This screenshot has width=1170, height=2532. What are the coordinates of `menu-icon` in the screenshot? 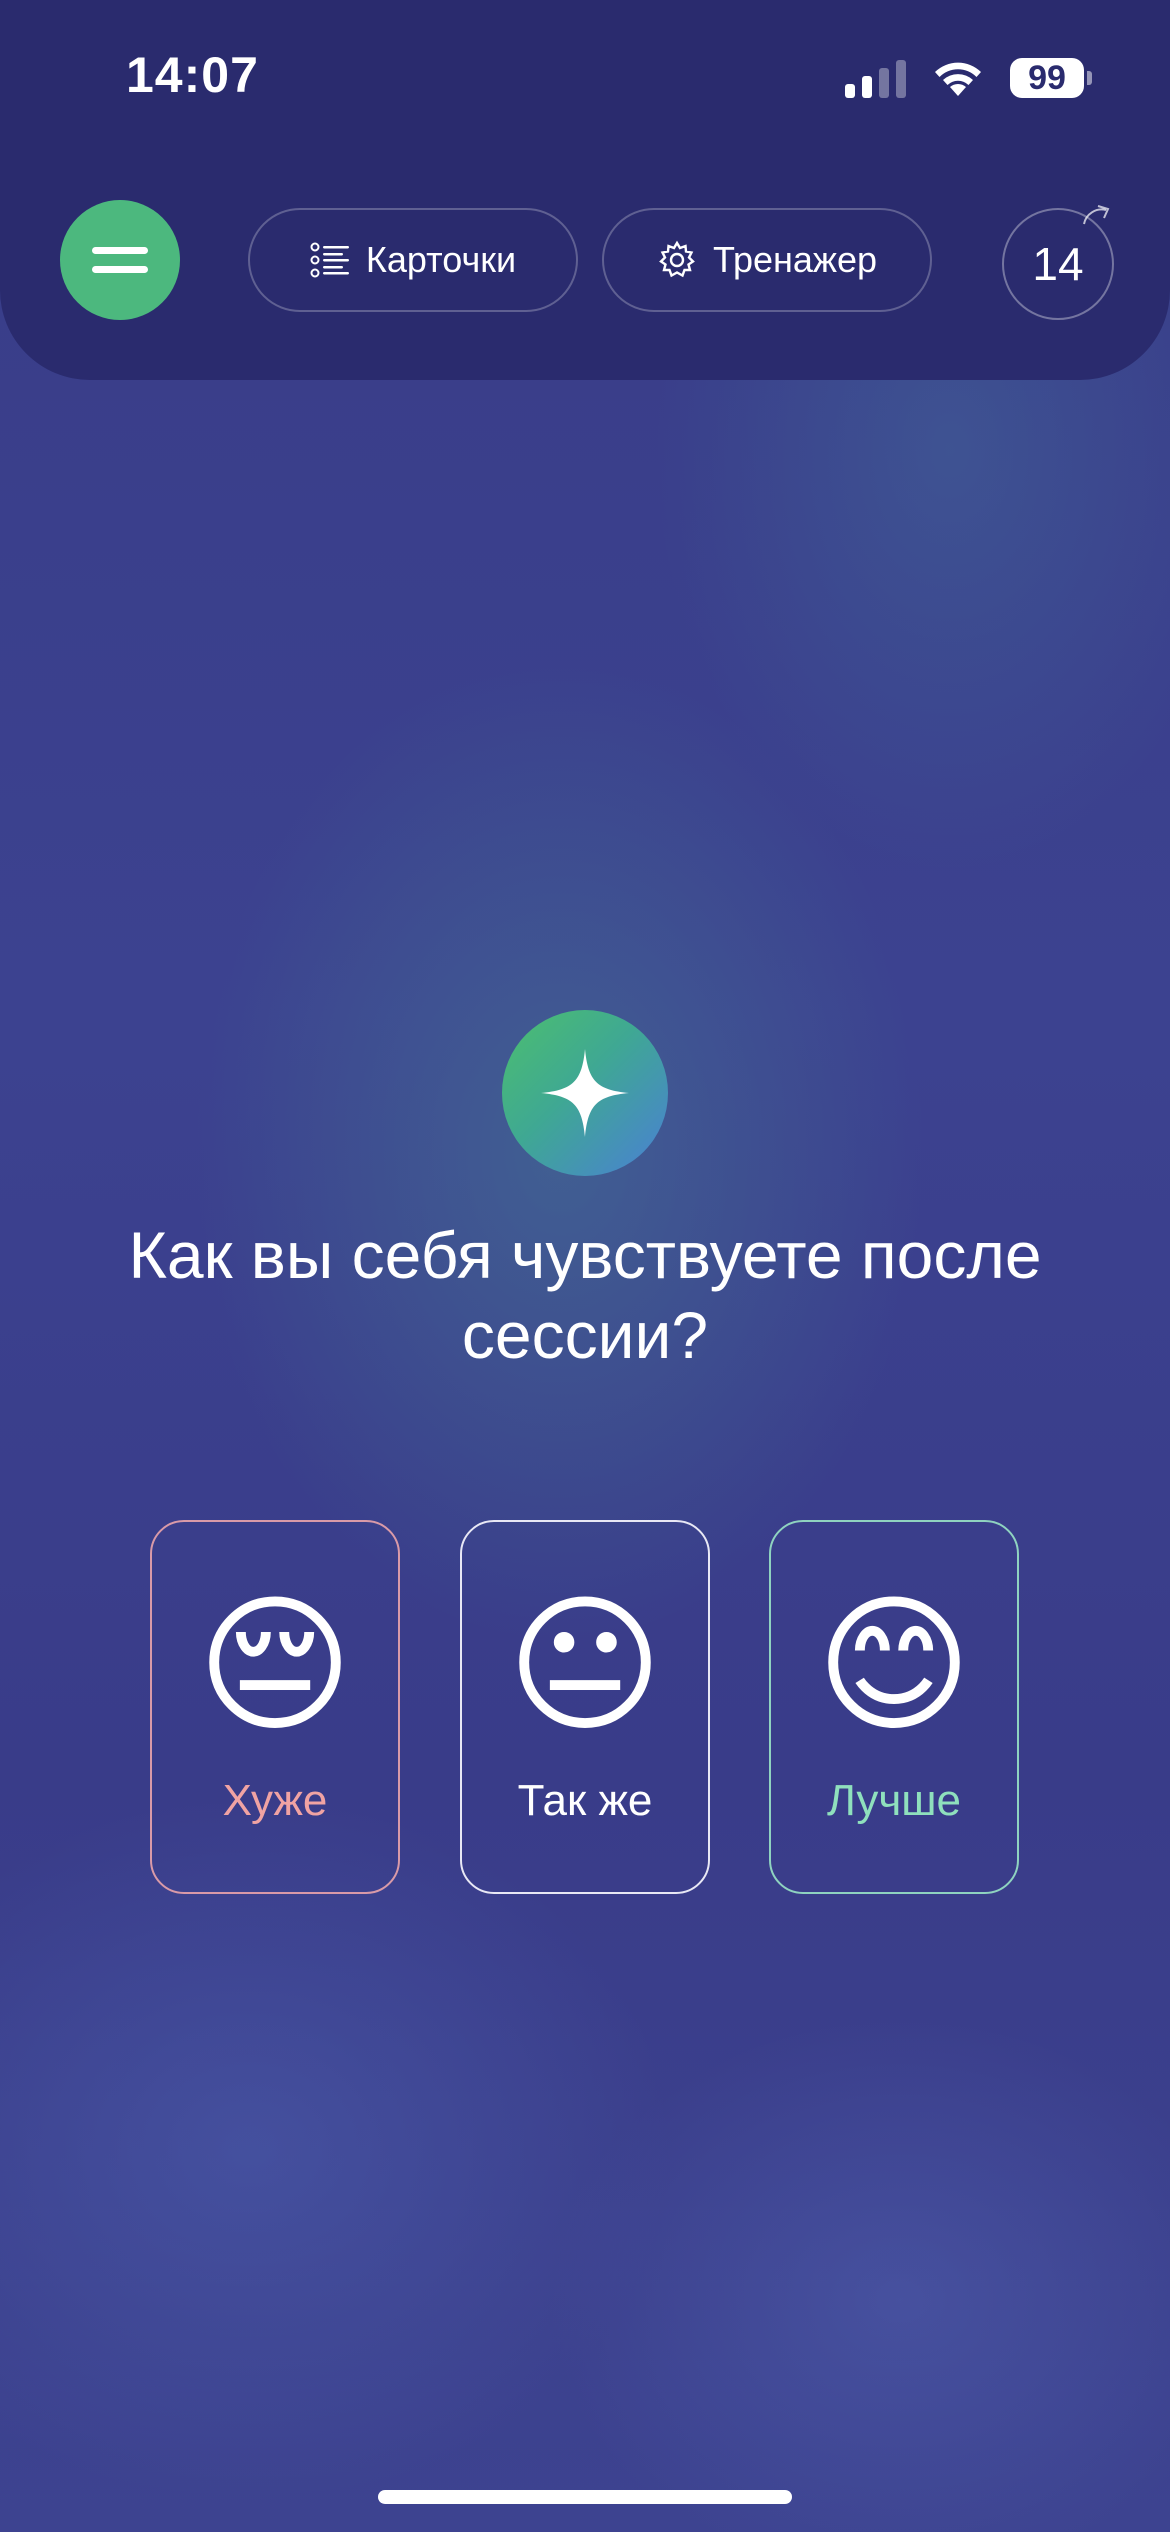 It's located at (120, 260).